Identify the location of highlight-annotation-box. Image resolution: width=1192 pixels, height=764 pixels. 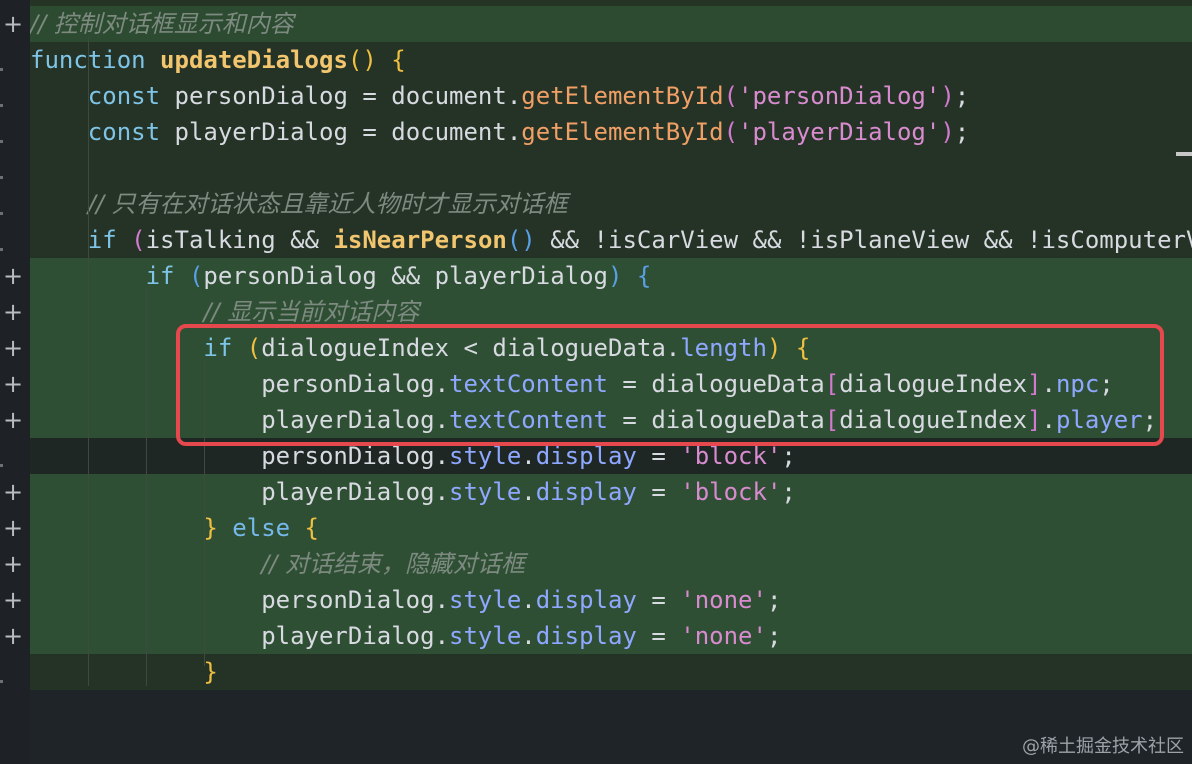
(670, 385).